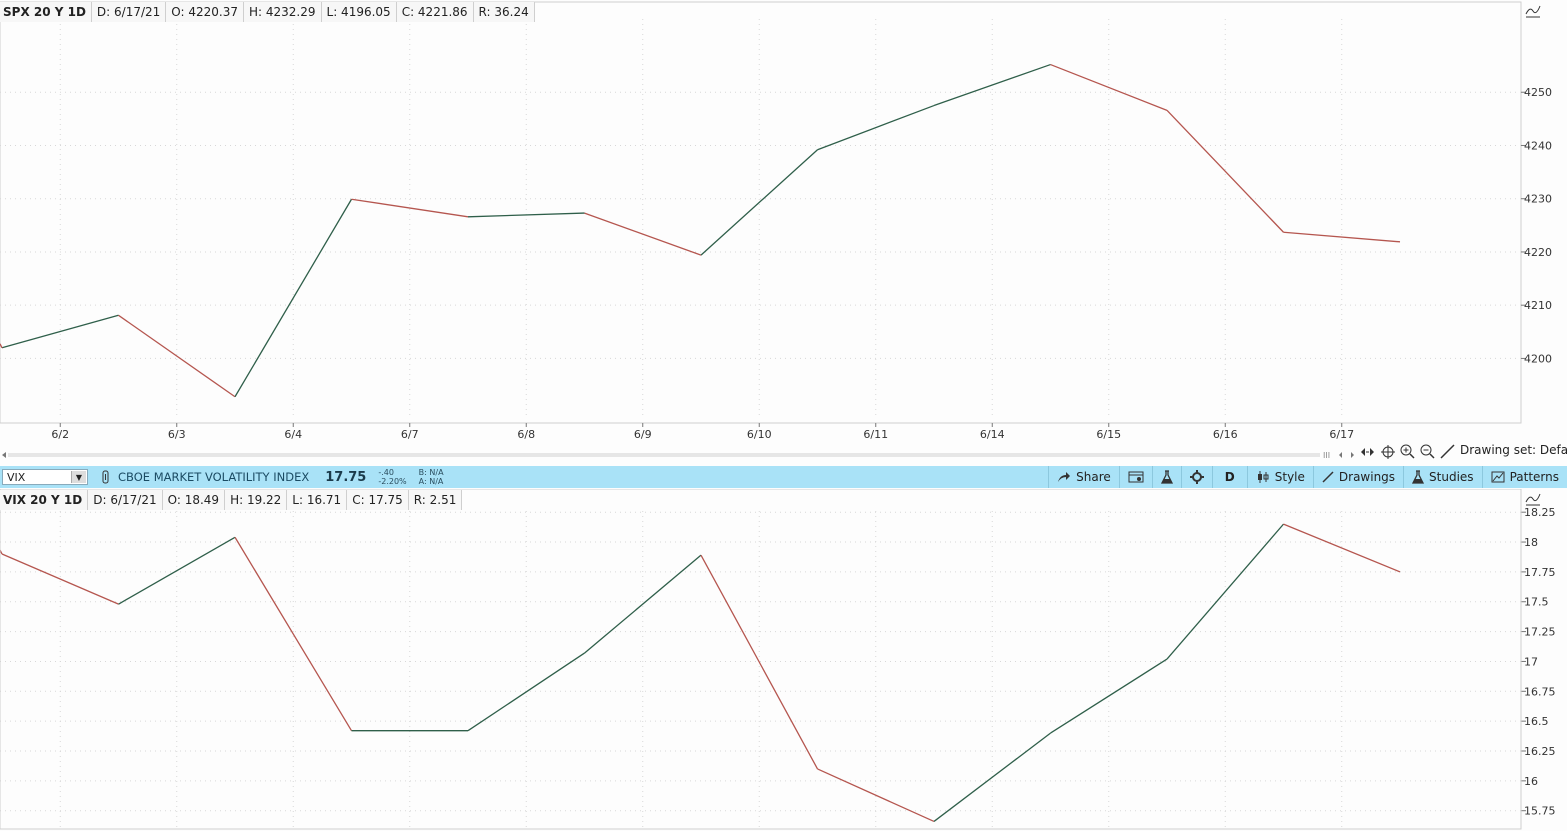 The width and height of the screenshot is (1567, 831). Describe the element at coordinates (1326, 455) in the screenshot. I see `svg-text: III` at that location.